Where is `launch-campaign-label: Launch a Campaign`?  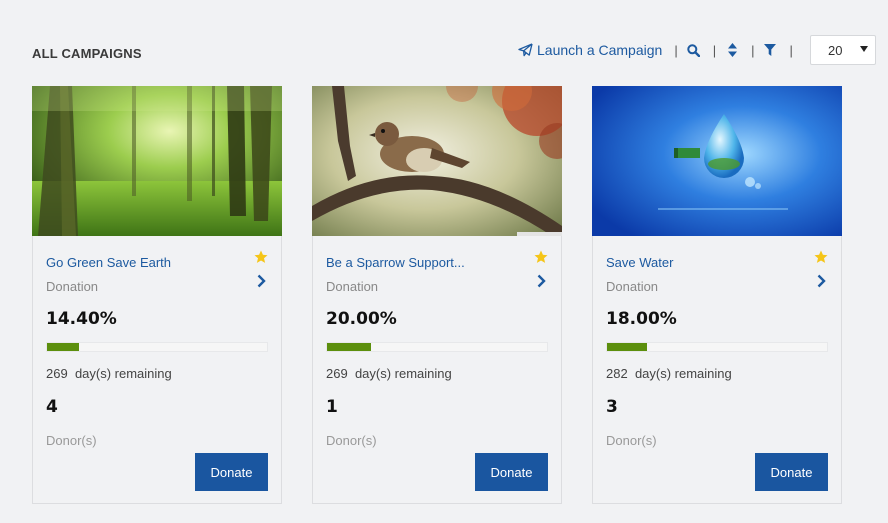 launch-campaign-label: Launch a Campaign is located at coordinates (600, 50).